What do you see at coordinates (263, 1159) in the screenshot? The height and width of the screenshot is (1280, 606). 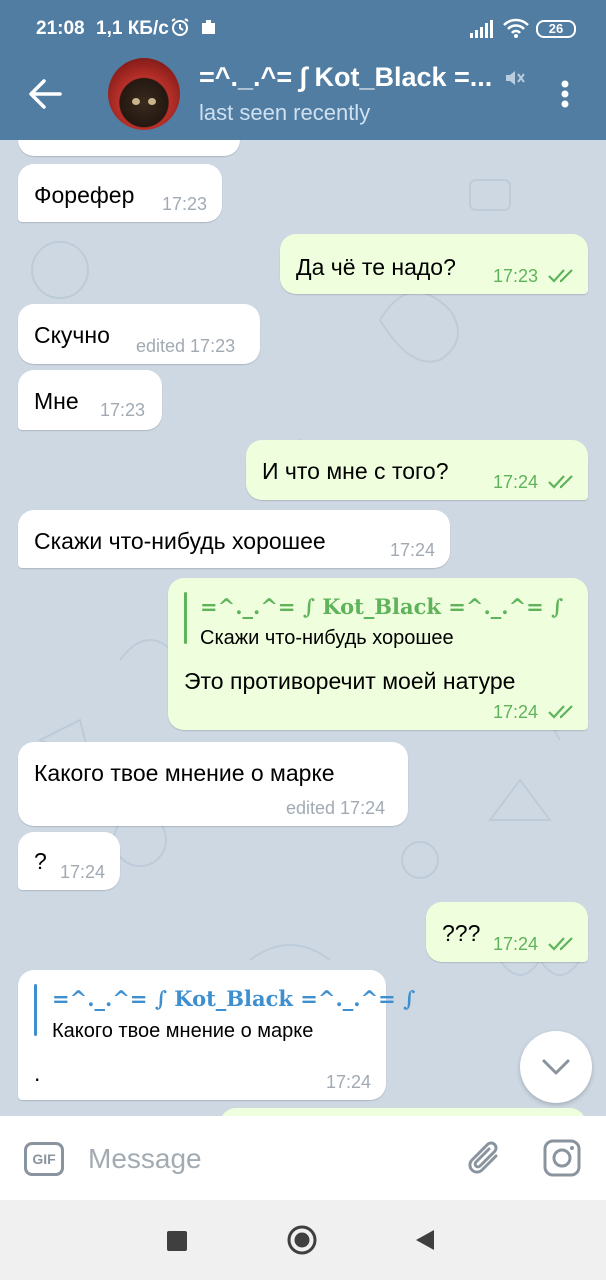 I see `message-input` at bounding box center [263, 1159].